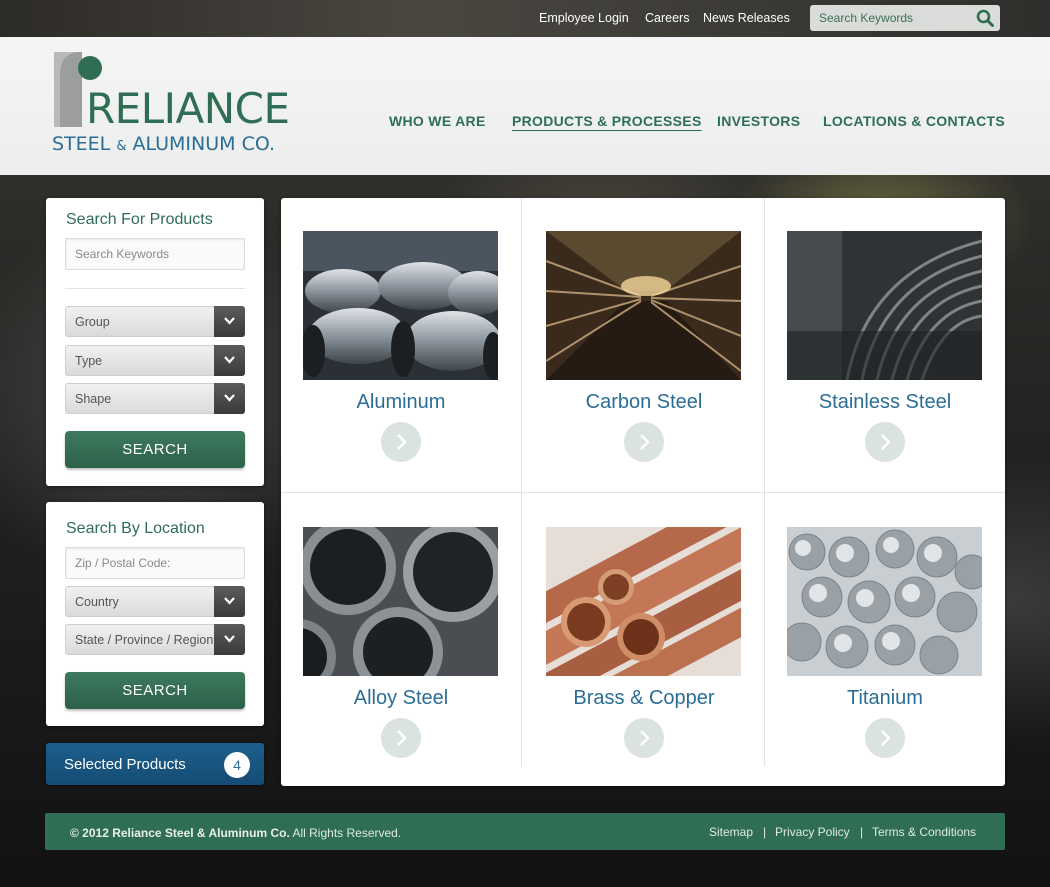 The height and width of the screenshot is (887, 1050). Describe the element at coordinates (89, 361) in the screenshot. I see `type-select-label: Type` at that location.